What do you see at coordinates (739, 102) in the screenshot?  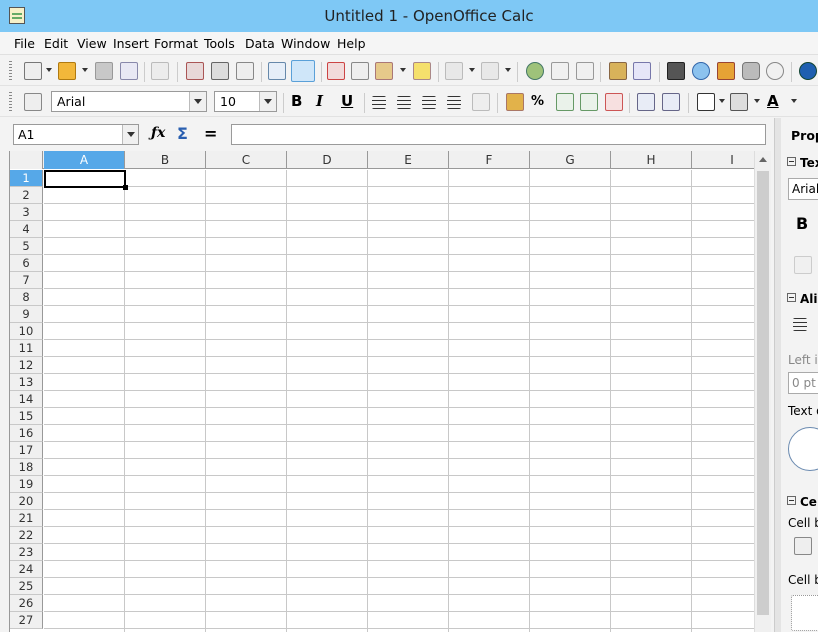 I see `background-color-icon` at bounding box center [739, 102].